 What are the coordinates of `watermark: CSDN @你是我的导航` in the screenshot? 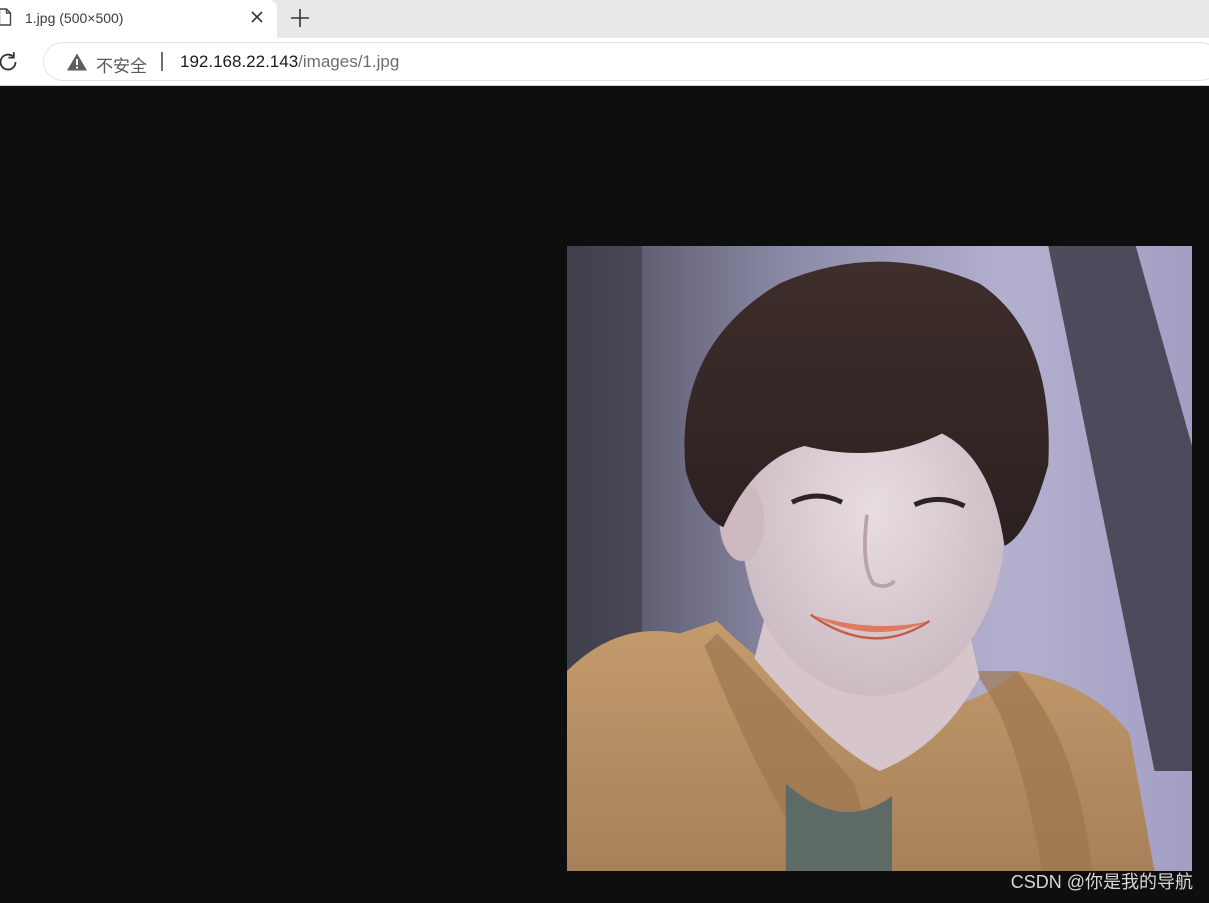 It's located at (1101, 882).